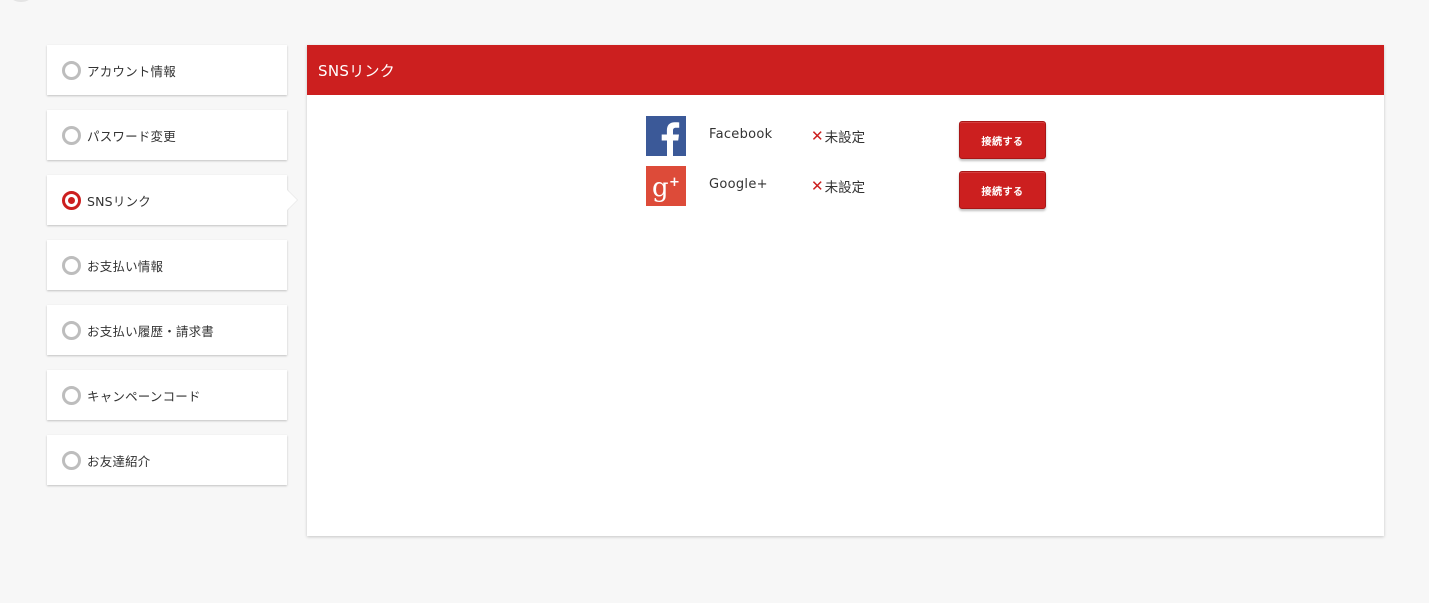 This screenshot has width=1429, height=603. Describe the element at coordinates (666, 136) in the screenshot. I see `facebook-icon` at that location.